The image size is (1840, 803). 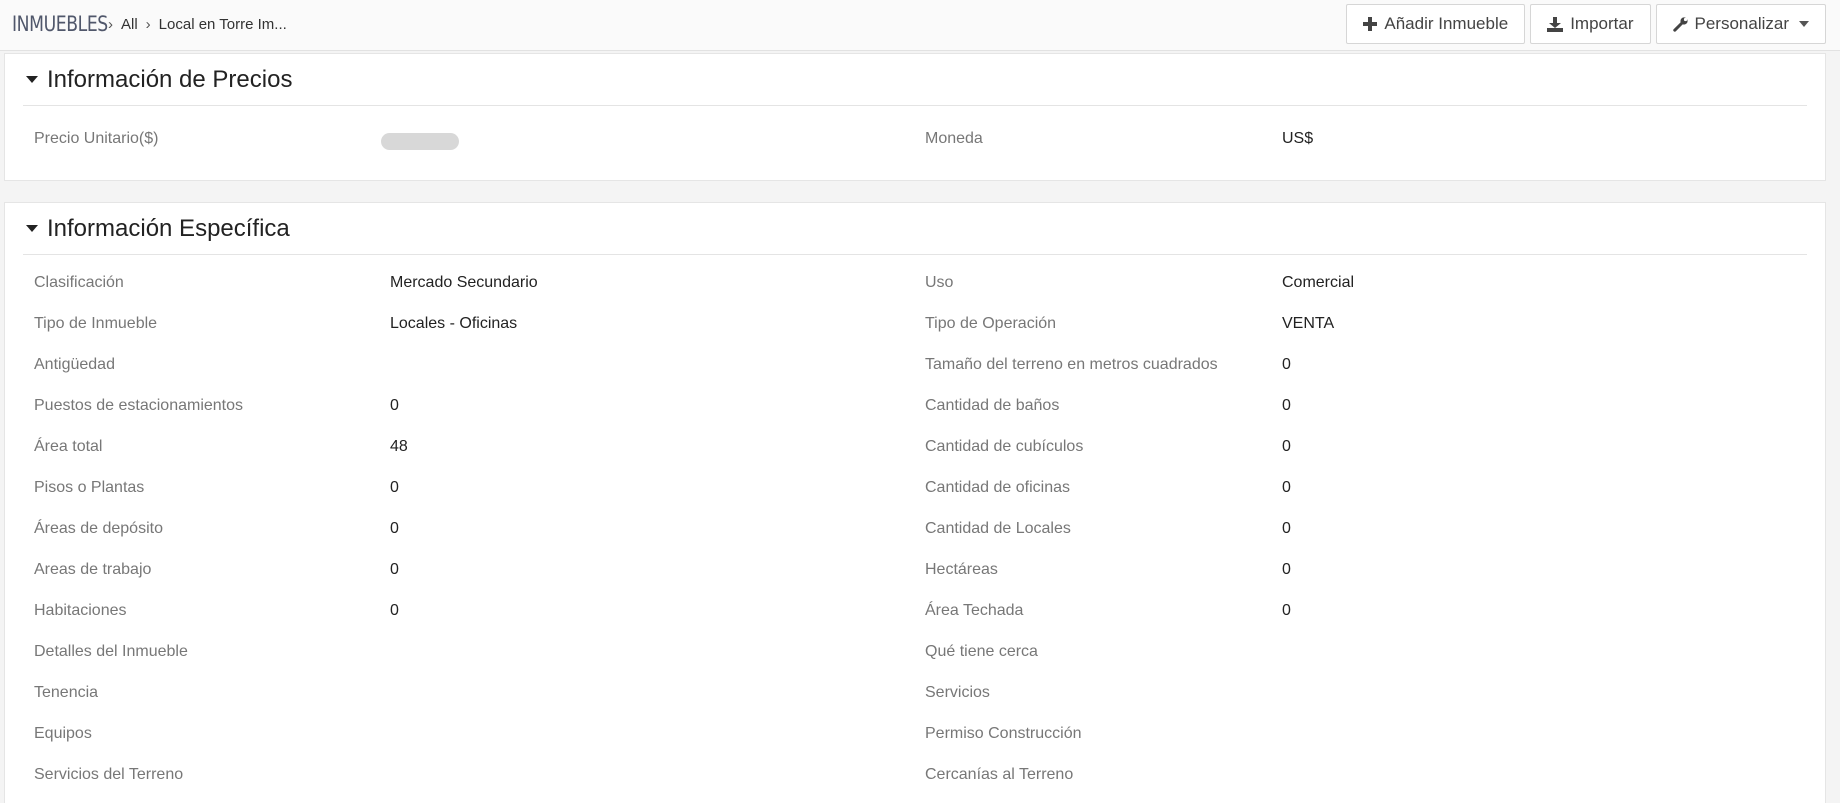 I want to click on field-label: Uso, so click(x=939, y=282).